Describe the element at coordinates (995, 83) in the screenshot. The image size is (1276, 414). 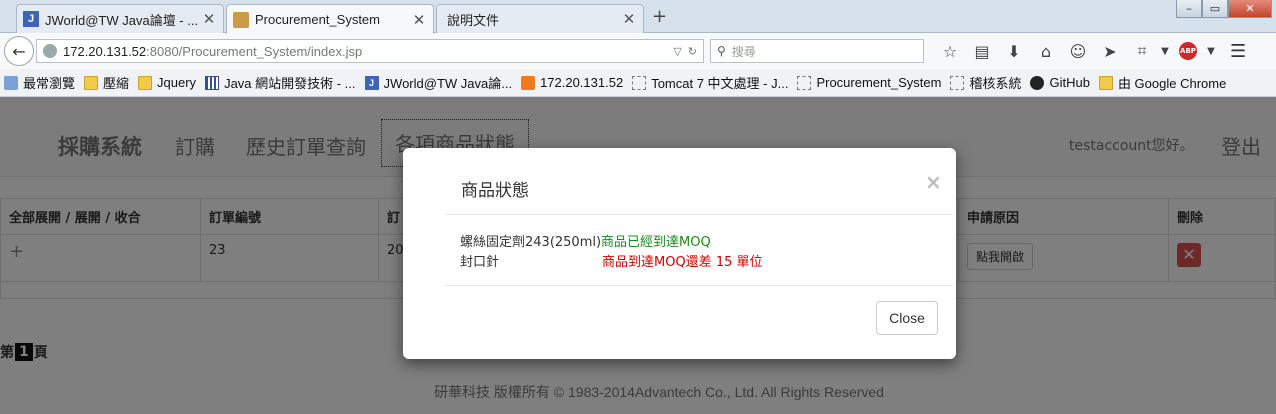
I see `bookmark-label: 稽核系統` at that location.